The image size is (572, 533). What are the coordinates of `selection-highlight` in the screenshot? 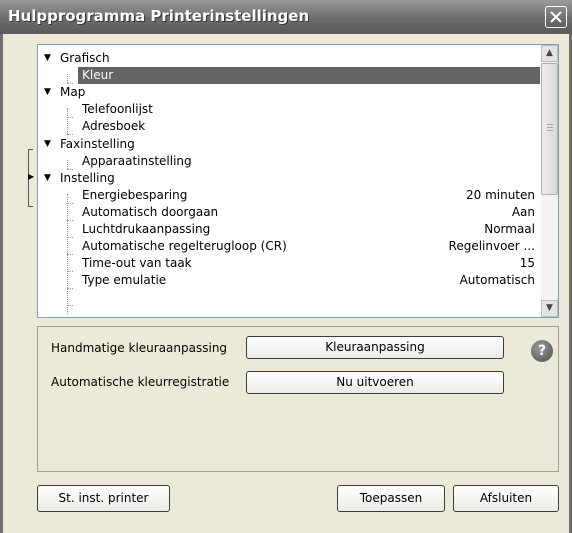 It's located at (309, 75).